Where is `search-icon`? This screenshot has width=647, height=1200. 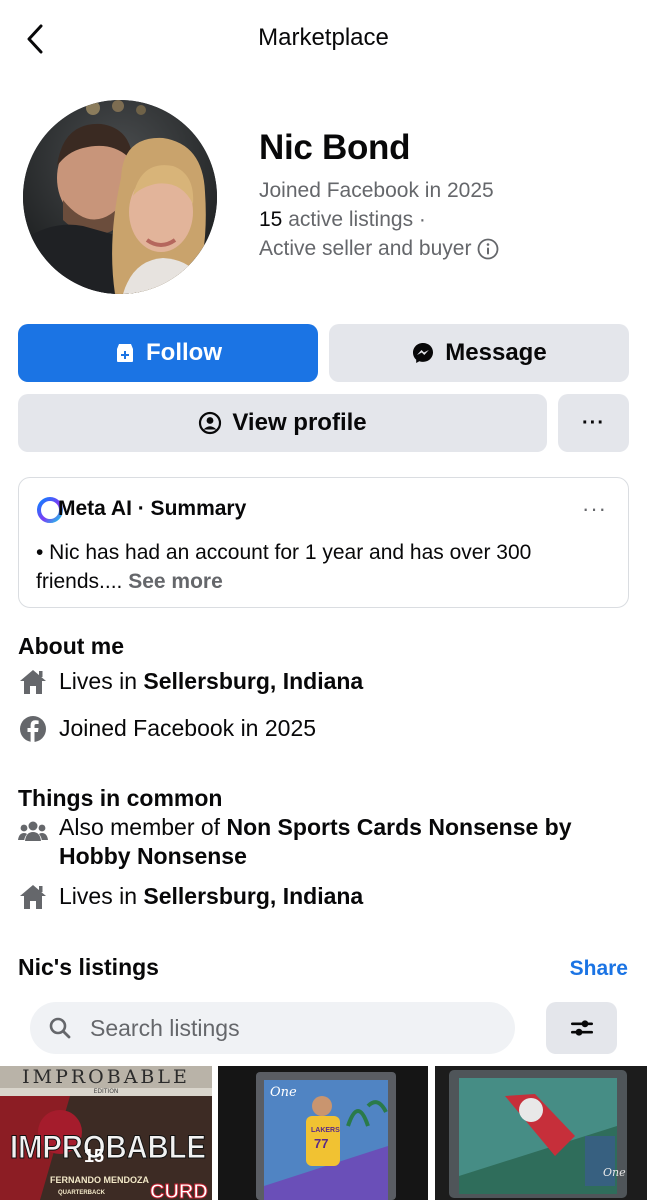
search-icon is located at coordinates (60, 1028).